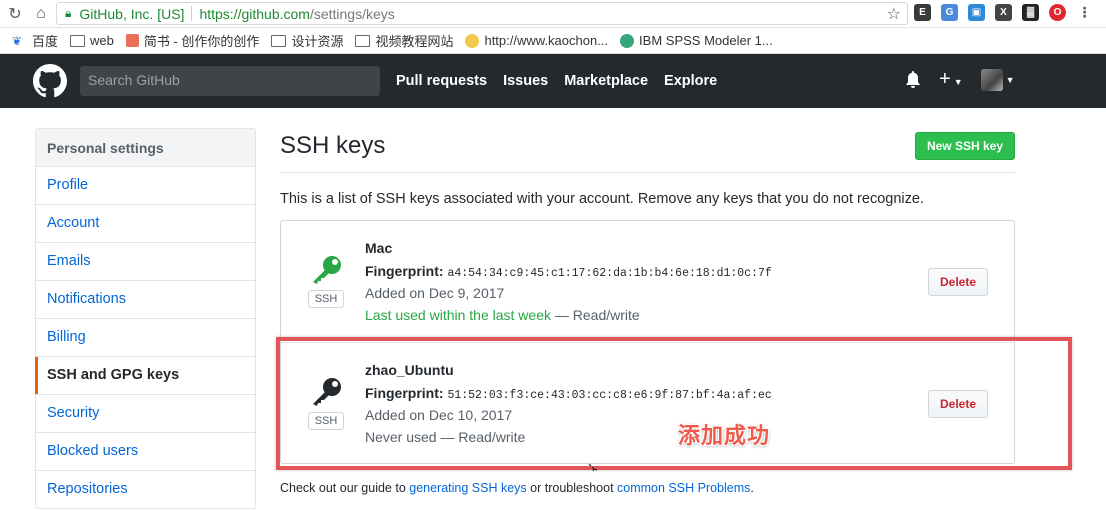 The height and width of the screenshot is (510, 1106). Describe the element at coordinates (1084, 12) in the screenshot. I see `menu-icon: ⋮` at that location.